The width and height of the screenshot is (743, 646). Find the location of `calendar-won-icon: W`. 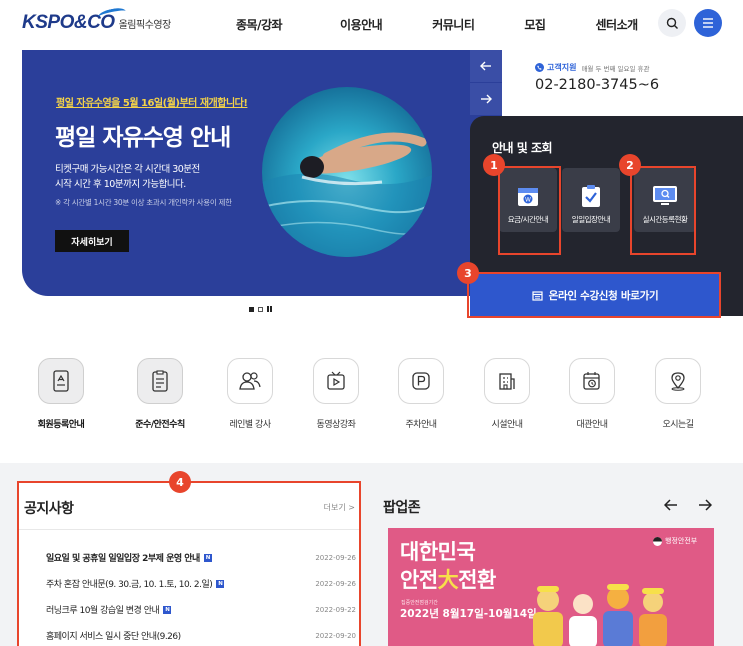

calendar-won-icon: W is located at coordinates (528, 197).